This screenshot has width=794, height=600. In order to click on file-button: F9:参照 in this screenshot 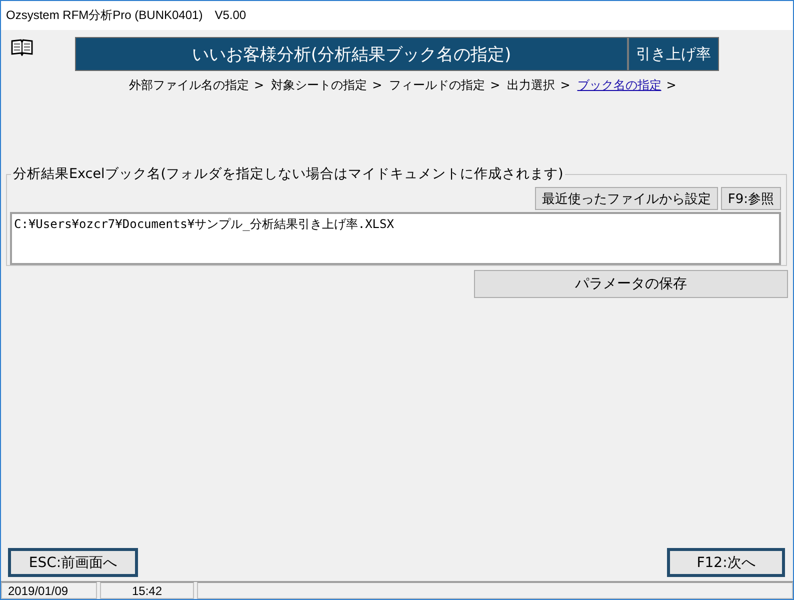, I will do `click(750, 198)`.